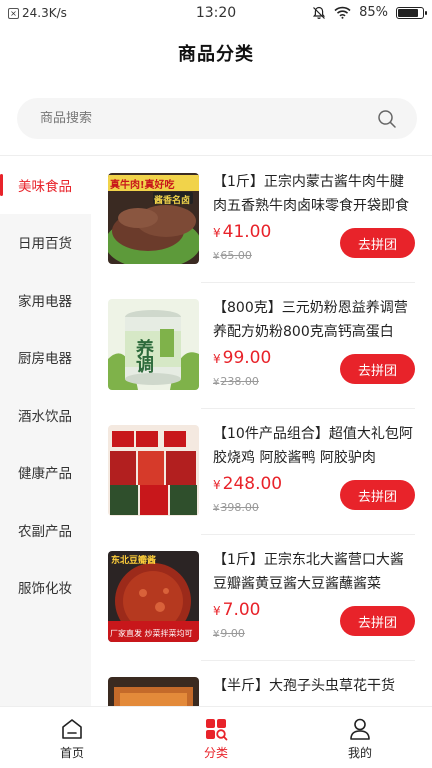  What do you see at coordinates (134, 561) in the screenshot?
I see `product-image-caption: 东北豆瓣酱` at bounding box center [134, 561].